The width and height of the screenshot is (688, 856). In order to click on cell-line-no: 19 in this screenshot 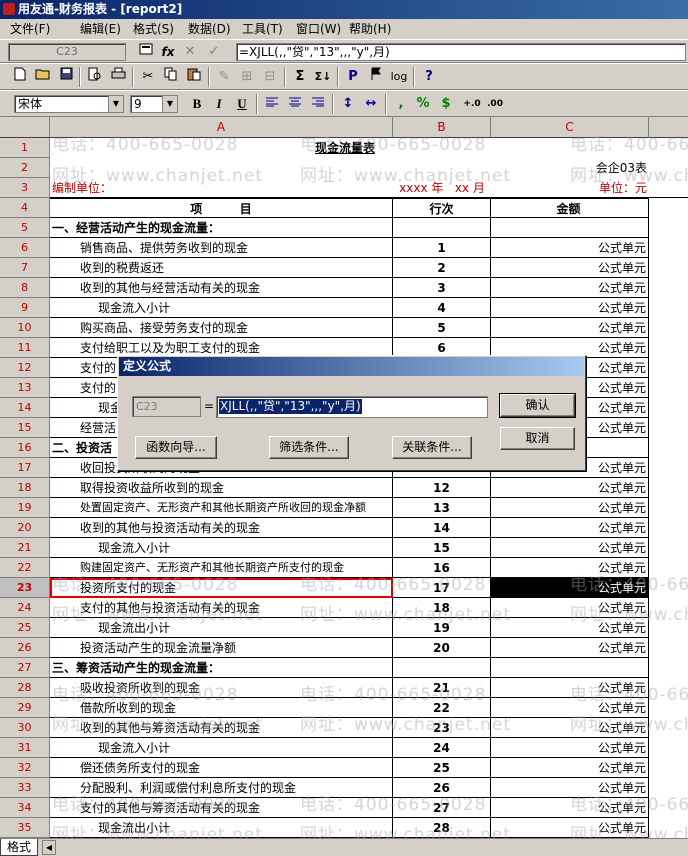, I will do `click(442, 628)`.